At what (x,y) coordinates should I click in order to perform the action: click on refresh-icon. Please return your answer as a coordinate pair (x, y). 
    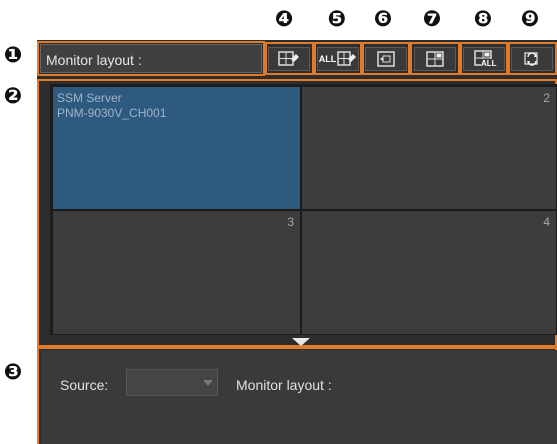
    Looking at the image, I should click on (532, 59).